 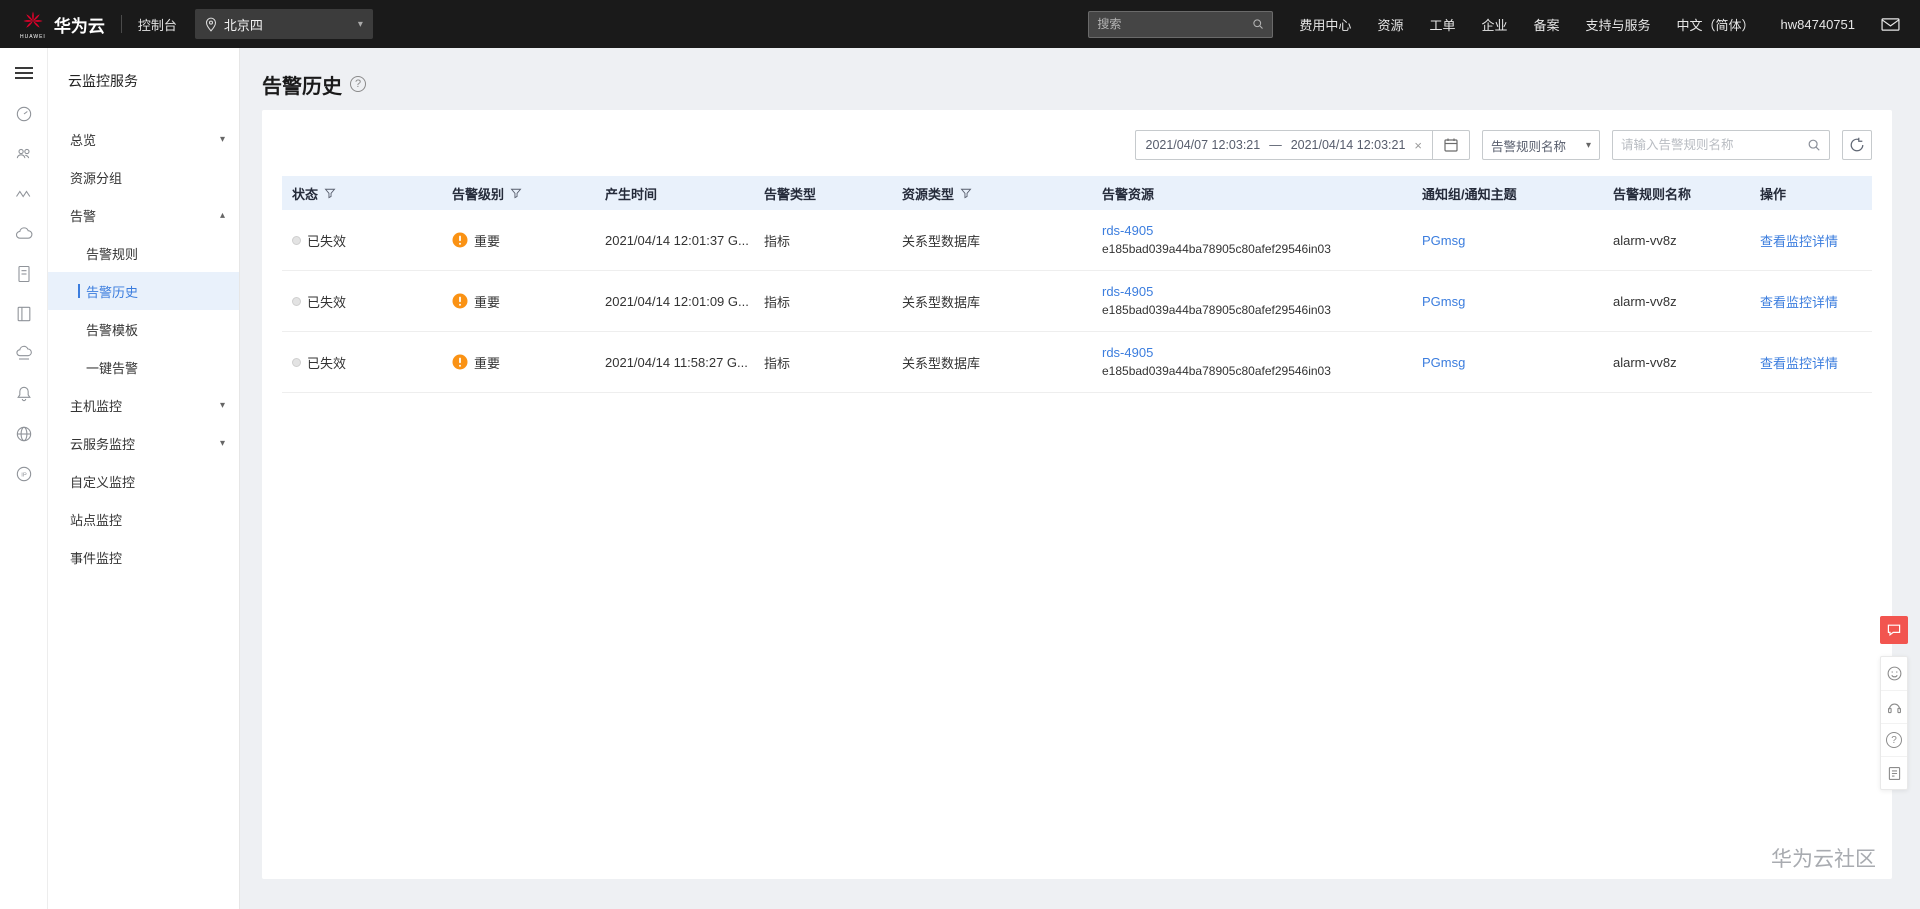 What do you see at coordinates (1175, 24) in the screenshot?
I see `global-search-input` at bounding box center [1175, 24].